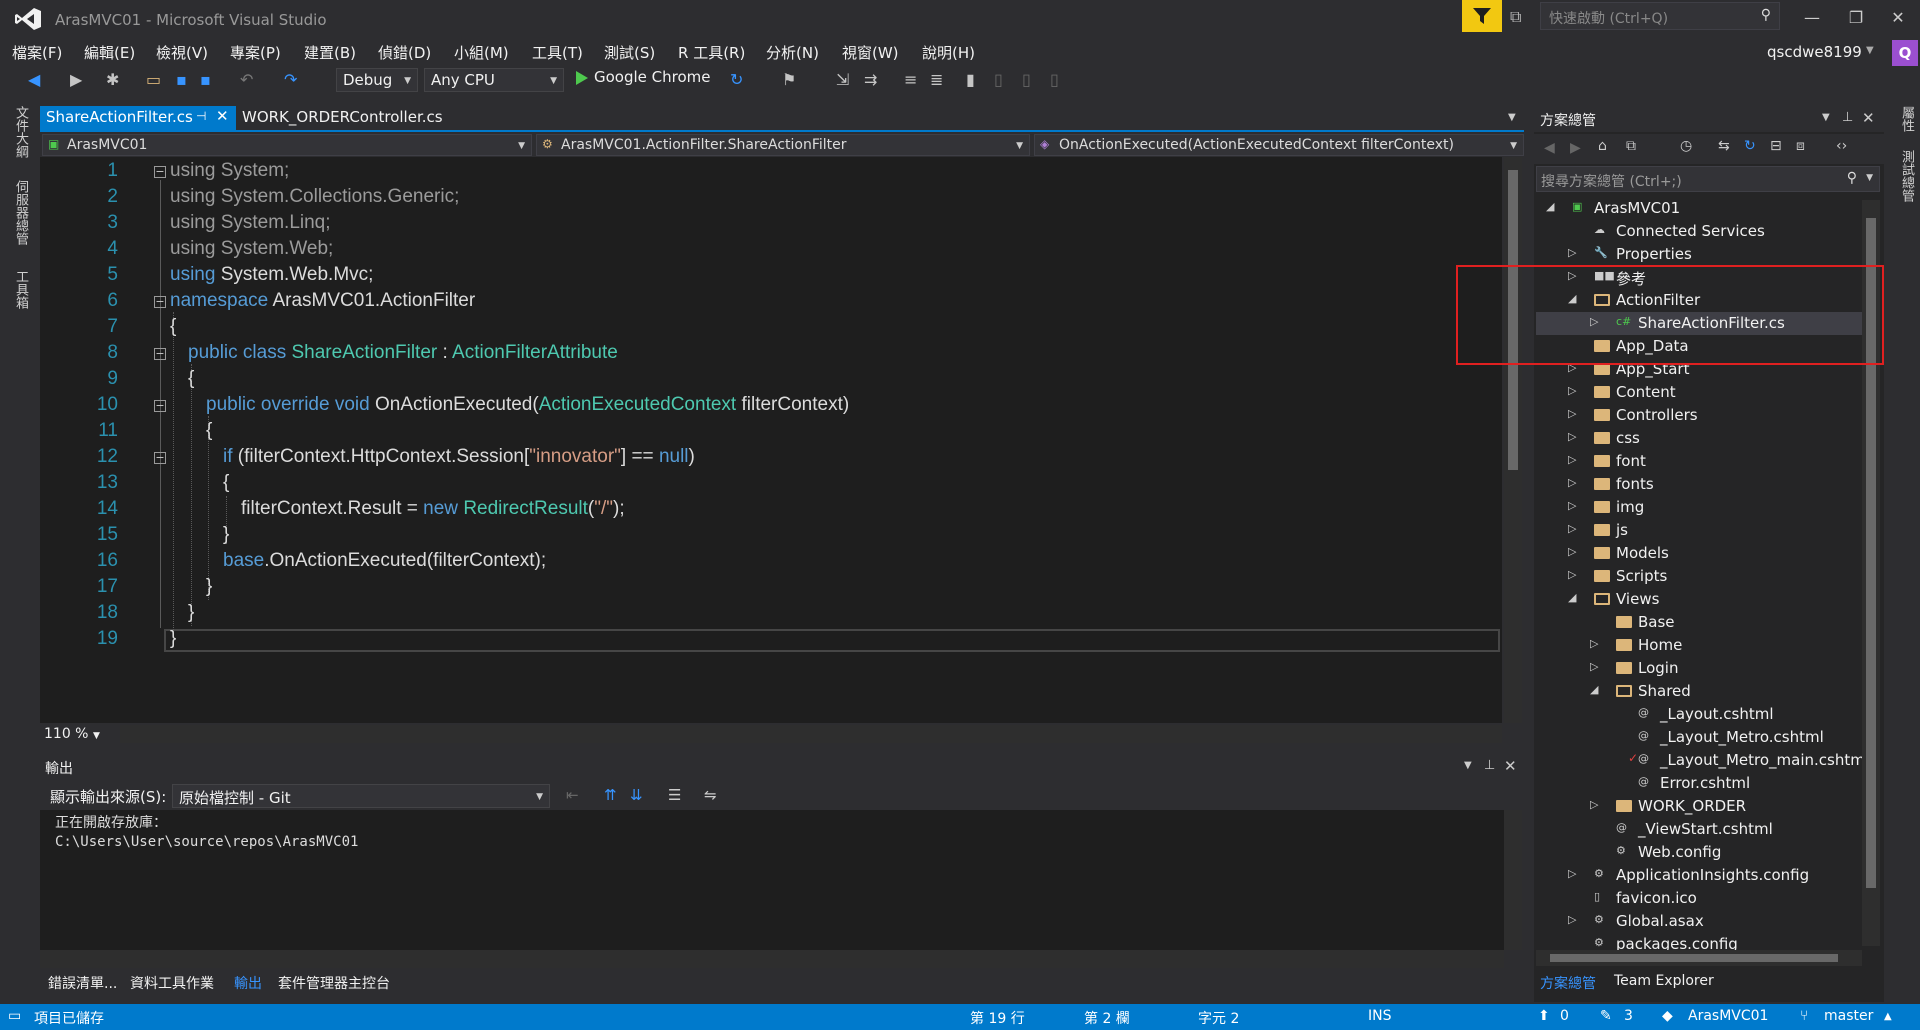 Image resolution: width=1920 pixels, height=1030 pixels. I want to click on user-avatar: Q, so click(1905, 53).